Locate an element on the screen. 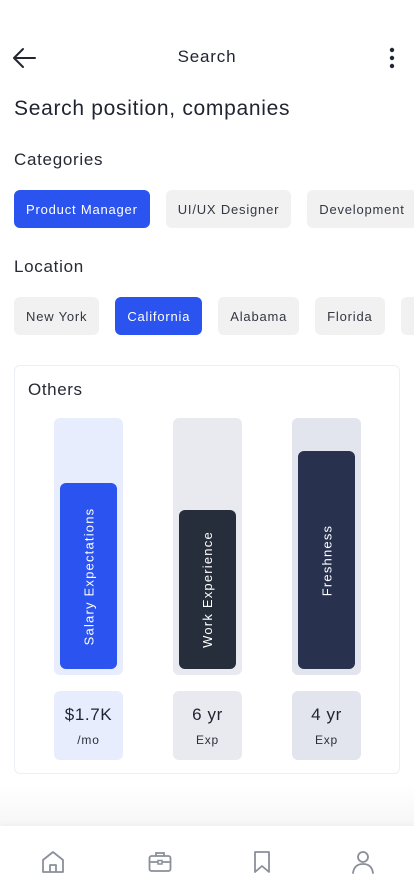  location-chip-1: California is located at coordinates (159, 316).